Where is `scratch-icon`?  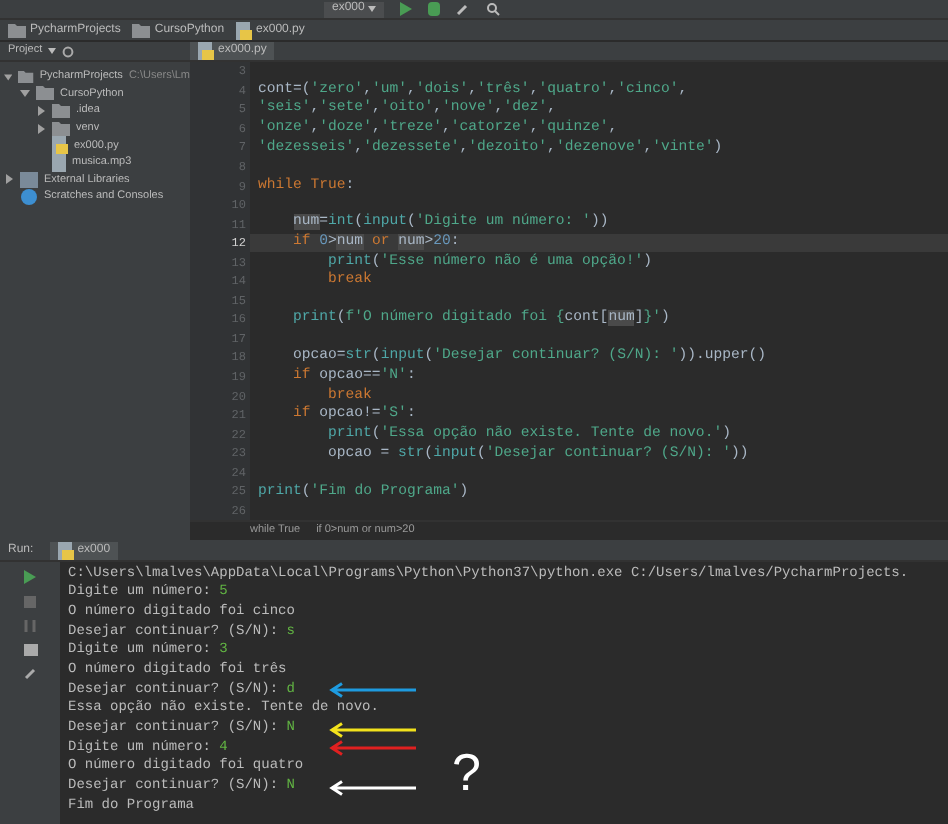 scratch-icon is located at coordinates (29, 196).